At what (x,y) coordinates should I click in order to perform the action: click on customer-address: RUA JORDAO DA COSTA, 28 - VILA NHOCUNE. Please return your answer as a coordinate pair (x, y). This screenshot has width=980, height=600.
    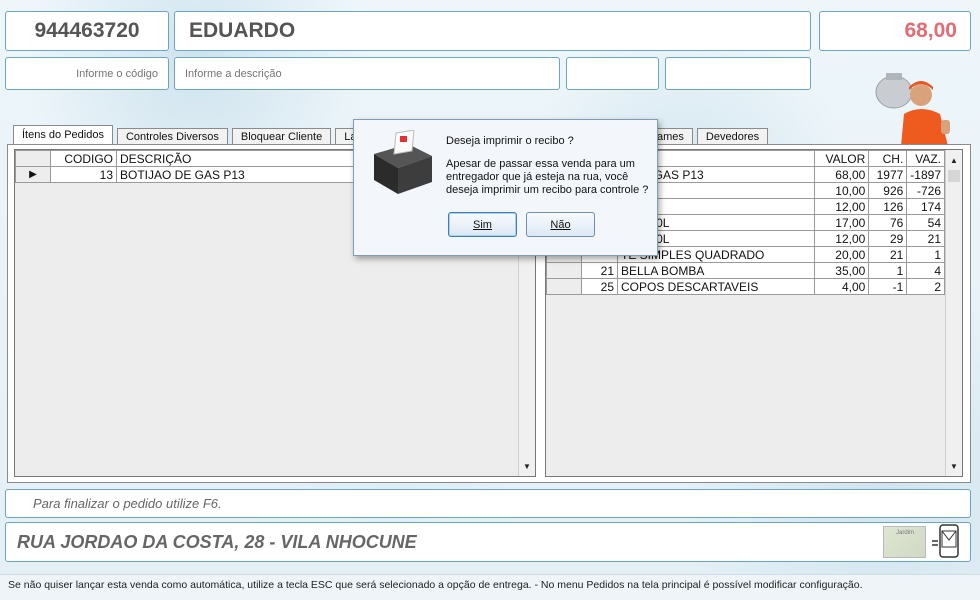
    Looking at the image, I should click on (488, 542).